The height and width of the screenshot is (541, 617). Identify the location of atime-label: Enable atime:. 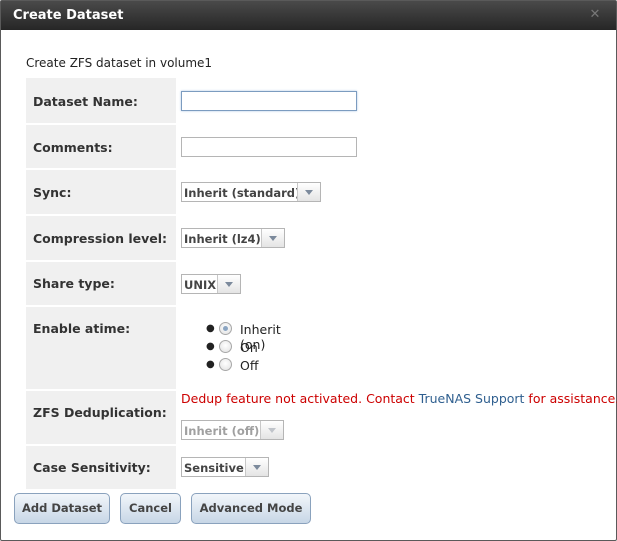
(82, 328).